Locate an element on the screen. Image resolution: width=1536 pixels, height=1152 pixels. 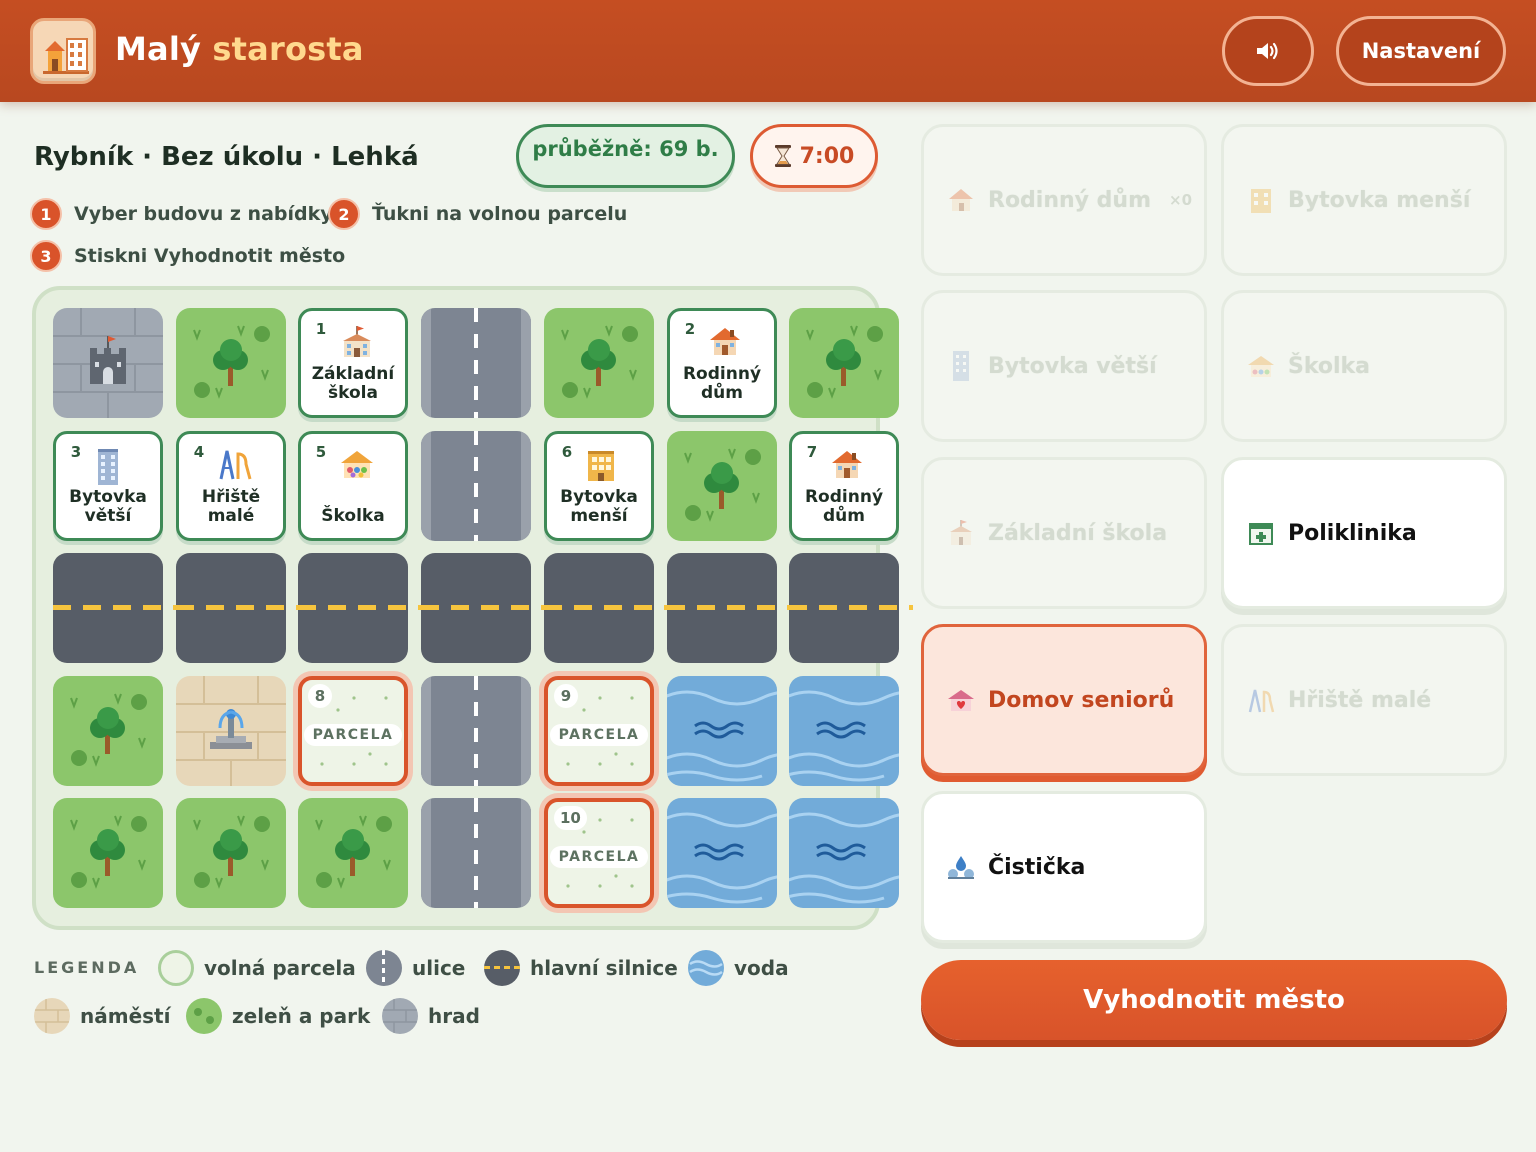
legend-label: zeleň a park is located at coordinates (301, 1016).